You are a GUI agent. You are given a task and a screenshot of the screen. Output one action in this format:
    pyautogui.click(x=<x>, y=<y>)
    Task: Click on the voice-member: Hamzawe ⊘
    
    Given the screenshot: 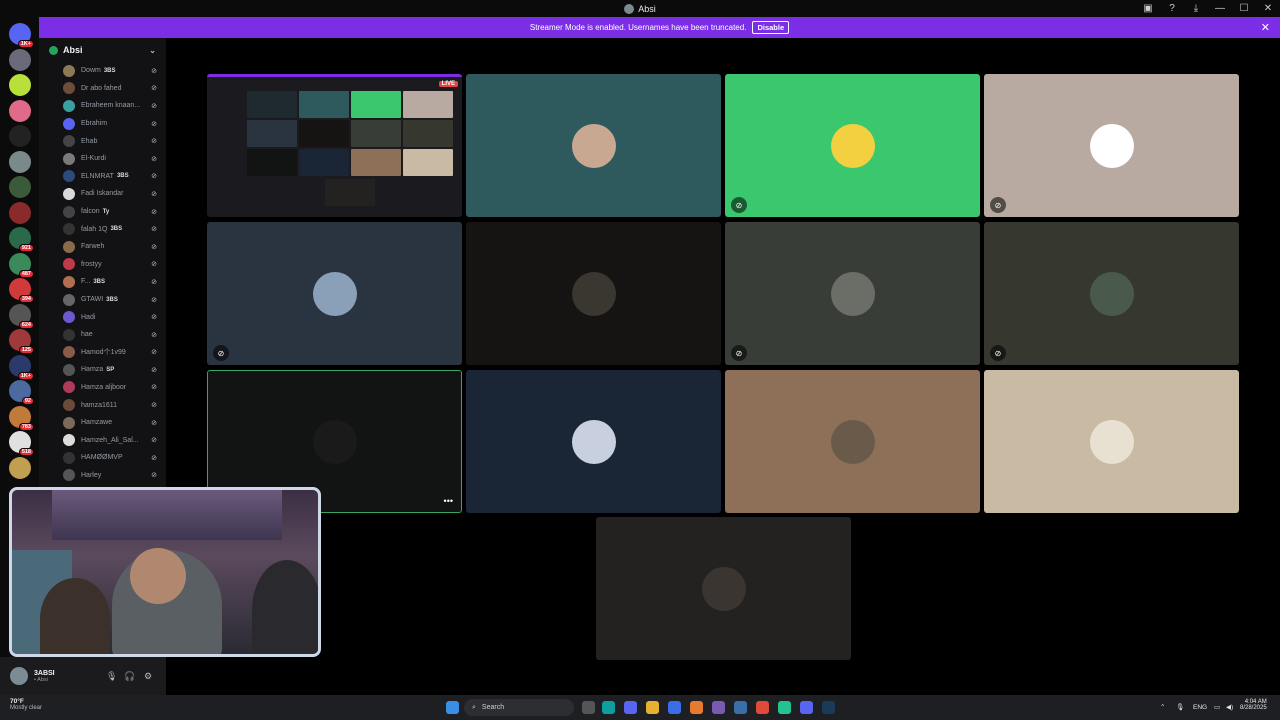 What is the action you would take?
    pyautogui.click(x=102, y=423)
    